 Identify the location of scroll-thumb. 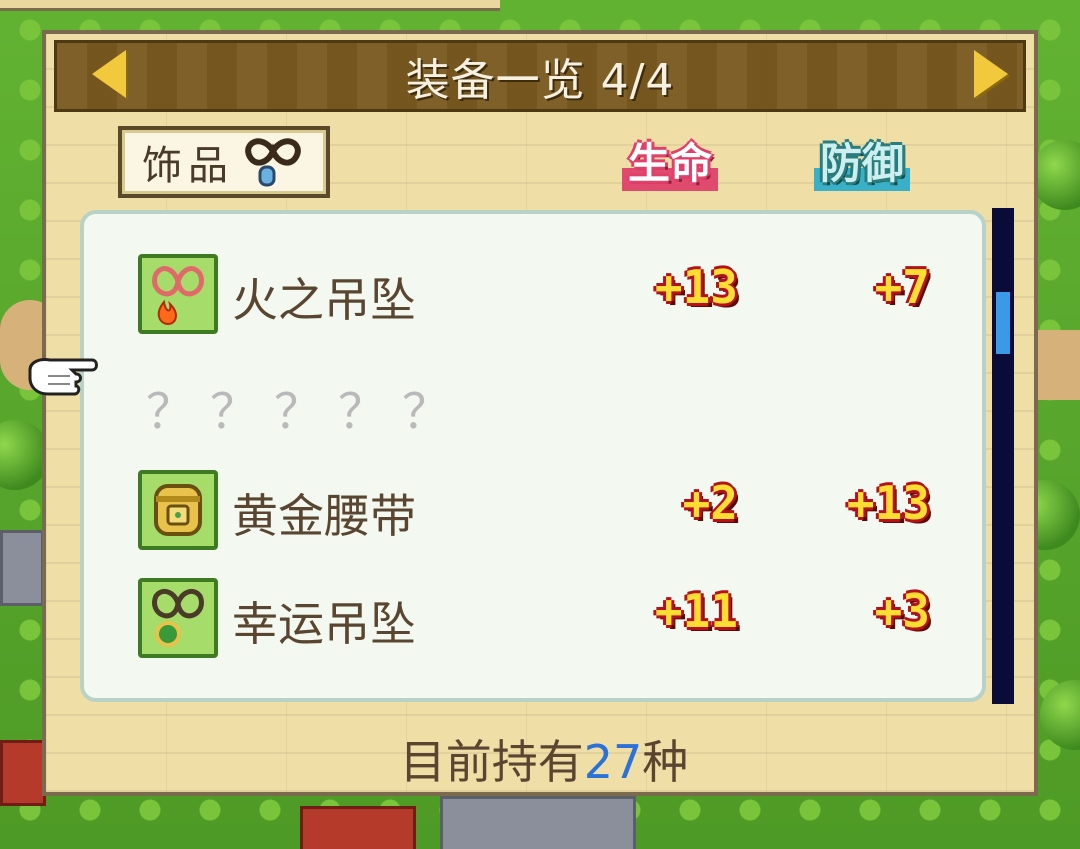
(1003, 323).